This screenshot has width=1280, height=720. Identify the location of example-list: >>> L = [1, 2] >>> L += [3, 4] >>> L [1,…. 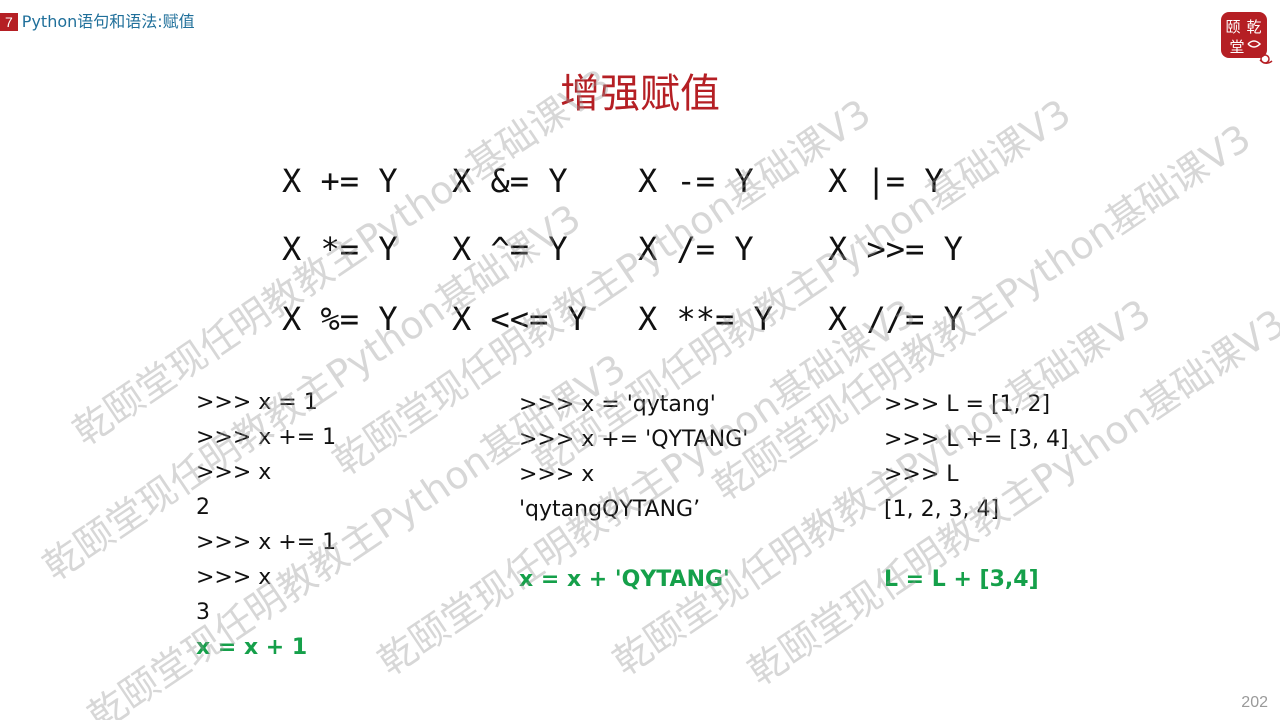
(976, 492).